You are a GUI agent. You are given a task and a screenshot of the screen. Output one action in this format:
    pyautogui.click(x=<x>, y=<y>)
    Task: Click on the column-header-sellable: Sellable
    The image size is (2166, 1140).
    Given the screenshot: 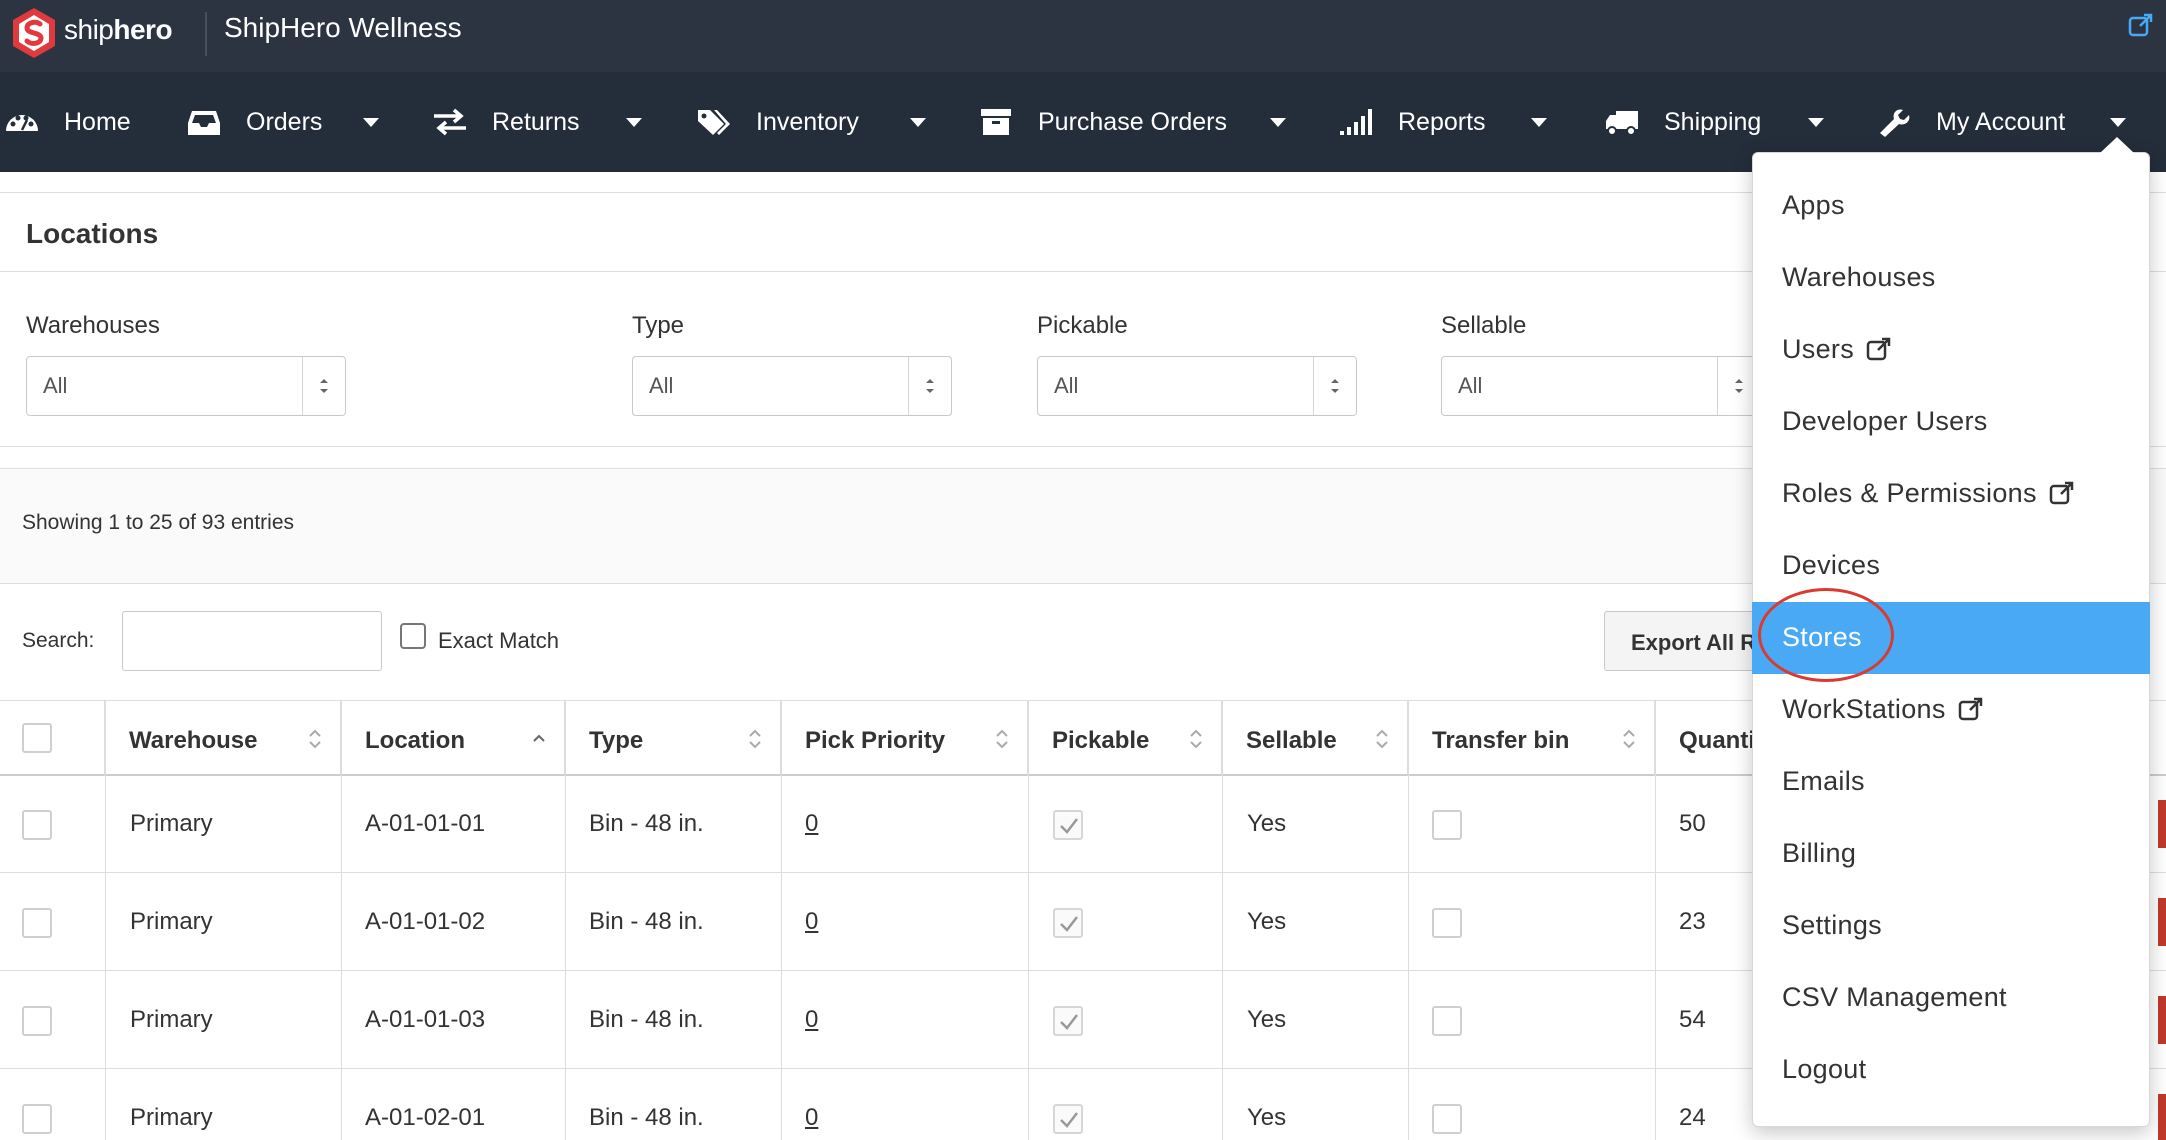 What is the action you would take?
    pyautogui.click(x=1315, y=738)
    